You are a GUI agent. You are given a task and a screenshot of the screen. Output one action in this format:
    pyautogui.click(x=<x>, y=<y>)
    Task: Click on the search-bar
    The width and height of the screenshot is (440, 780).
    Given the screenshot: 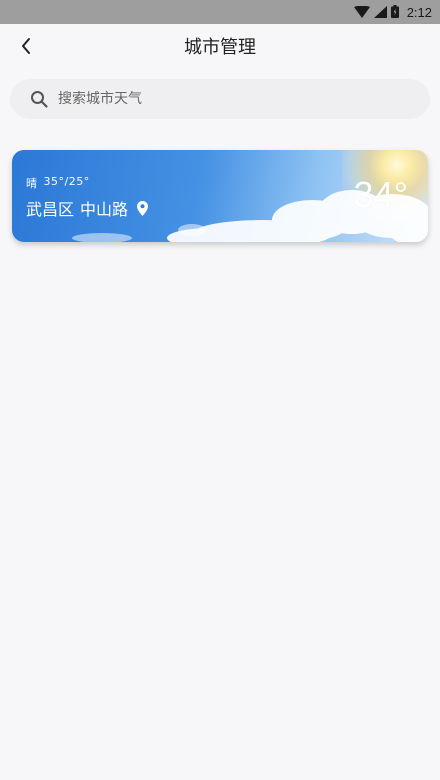 What is the action you would take?
    pyautogui.click(x=220, y=99)
    